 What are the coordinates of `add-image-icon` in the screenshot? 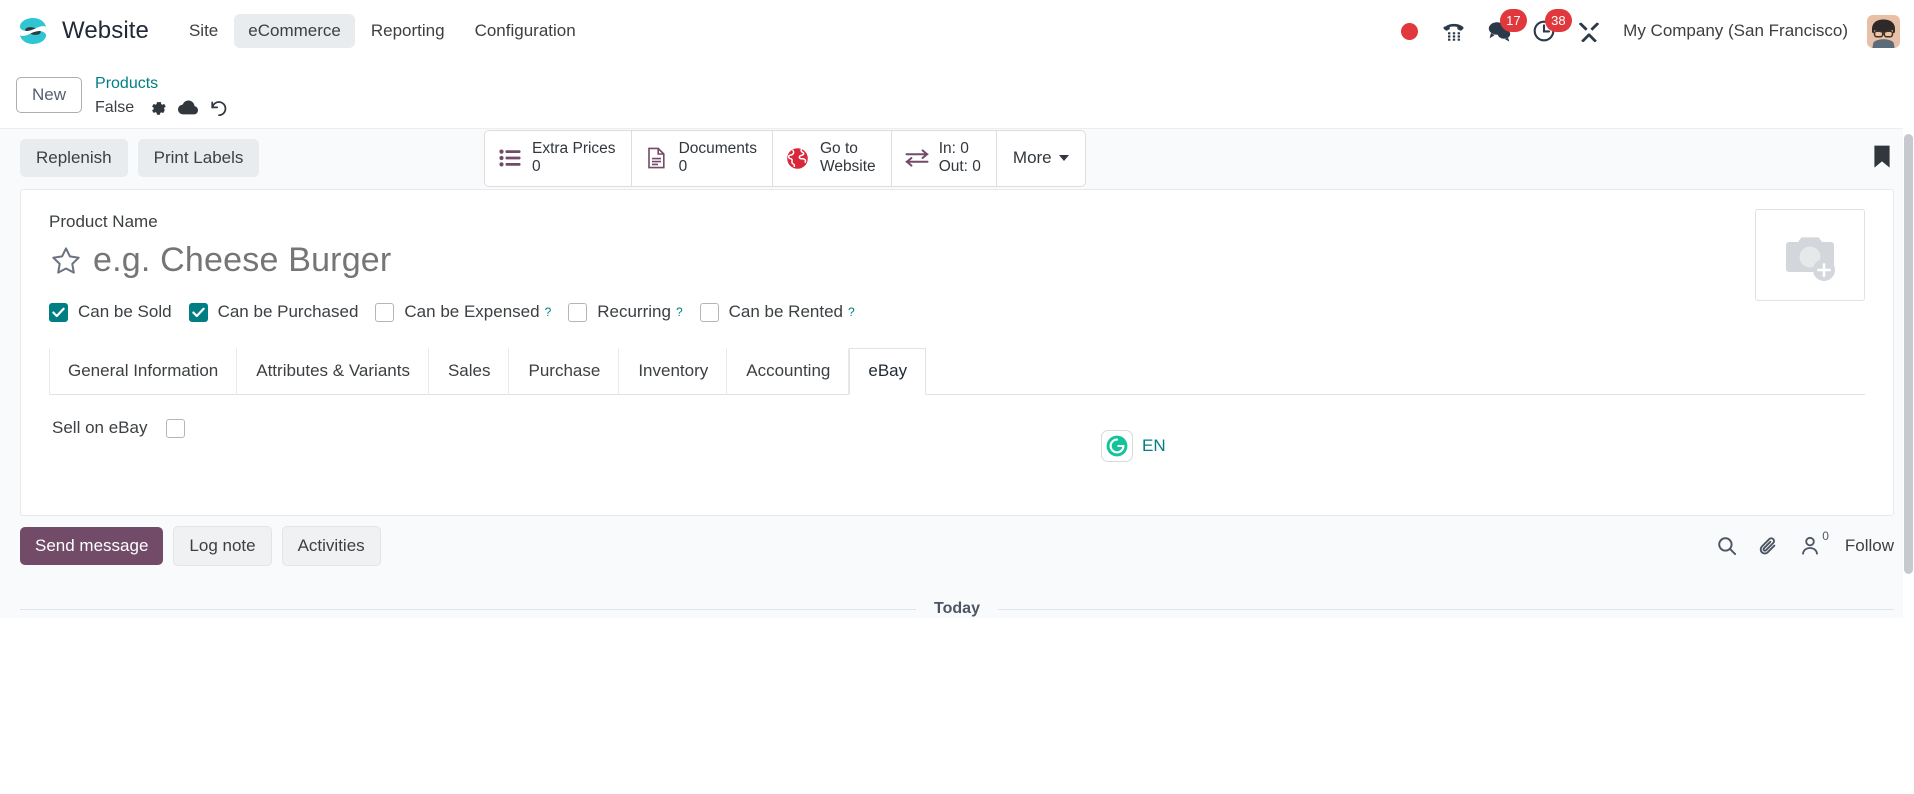 It's located at (1810, 255).